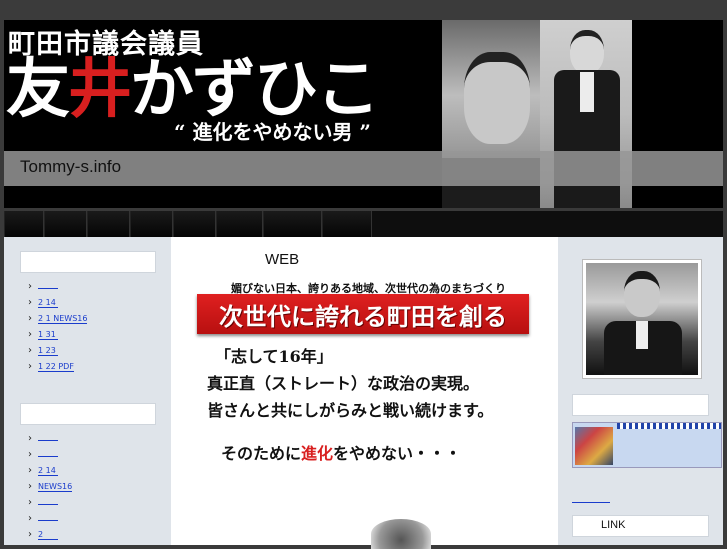 This screenshot has width=727, height=549. What do you see at coordinates (274, 356) in the screenshot?
I see `message-1: 「志して16年」` at bounding box center [274, 356].